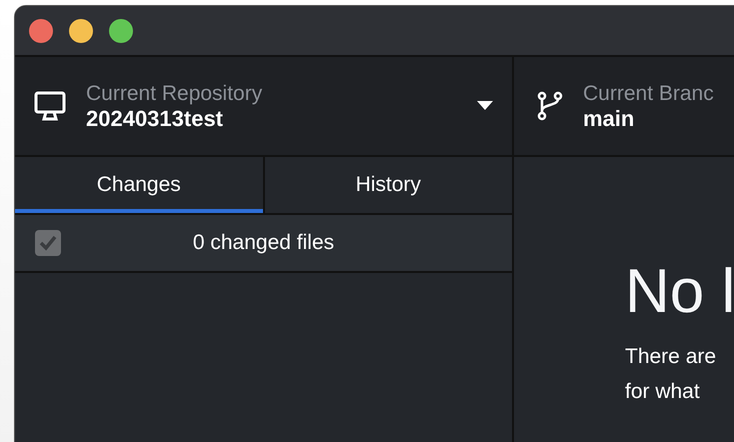 The height and width of the screenshot is (442, 734). What do you see at coordinates (50, 106) in the screenshot?
I see `monitor-icon` at bounding box center [50, 106].